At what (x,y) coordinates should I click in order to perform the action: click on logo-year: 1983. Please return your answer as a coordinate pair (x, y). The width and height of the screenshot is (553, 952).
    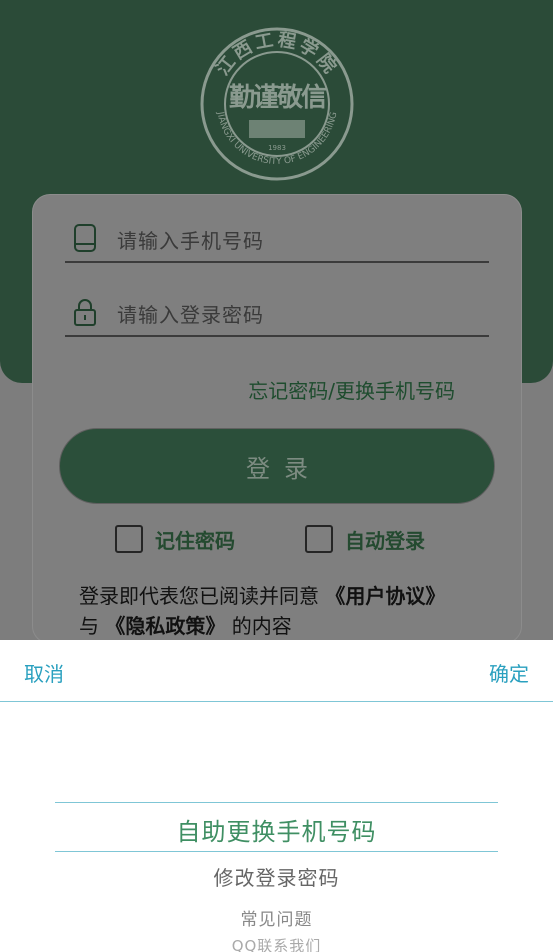
    Looking at the image, I should click on (277, 148).